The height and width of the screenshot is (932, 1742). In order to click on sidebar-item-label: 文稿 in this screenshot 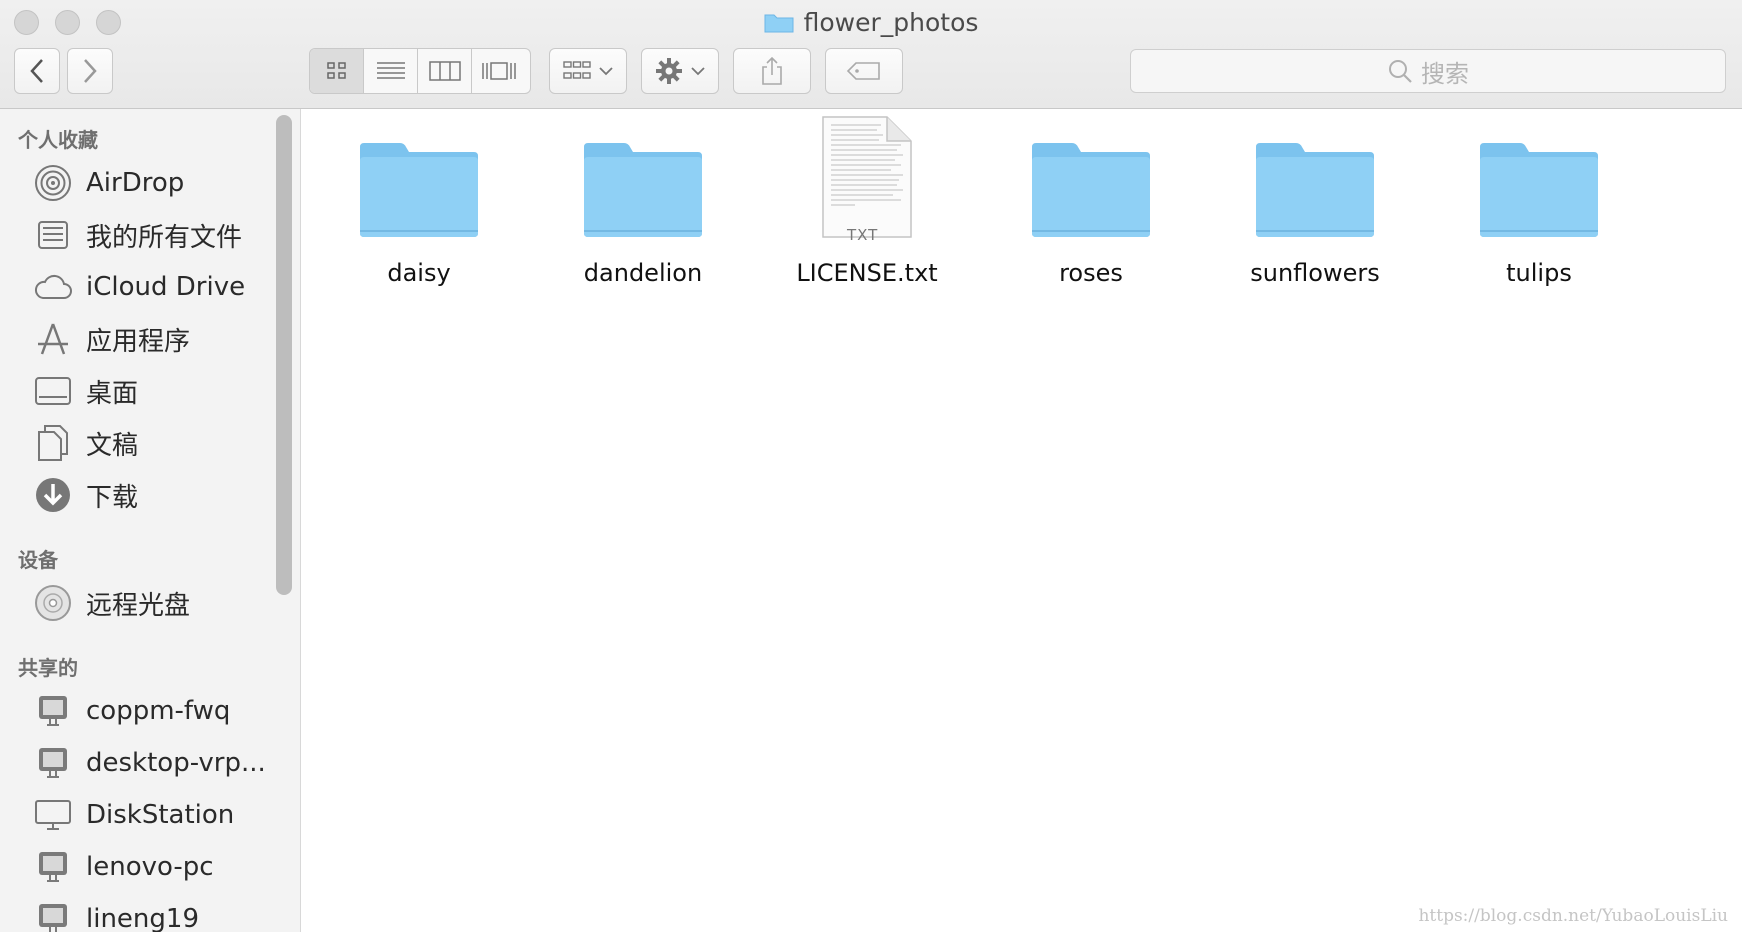, I will do `click(112, 445)`.